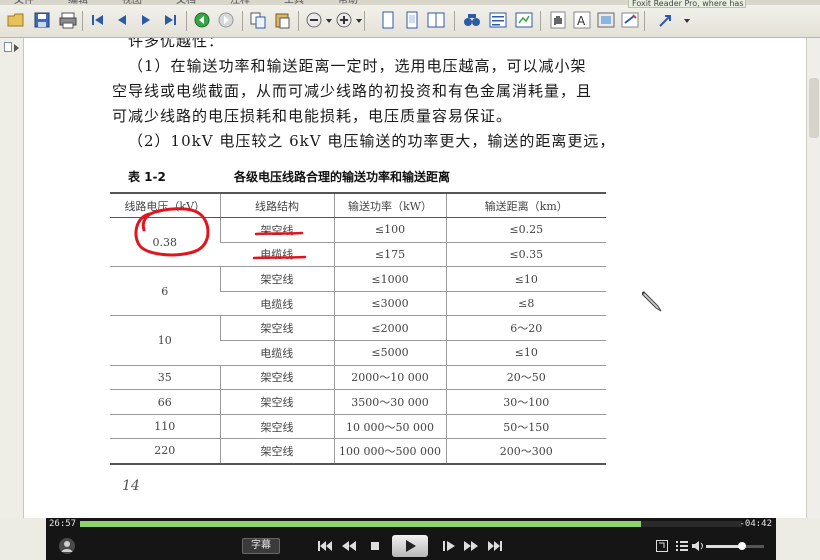 This screenshot has width=820, height=560. Describe the element at coordinates (666, 20) in the screenshot. I see `arrow-tool-icon` at that location.